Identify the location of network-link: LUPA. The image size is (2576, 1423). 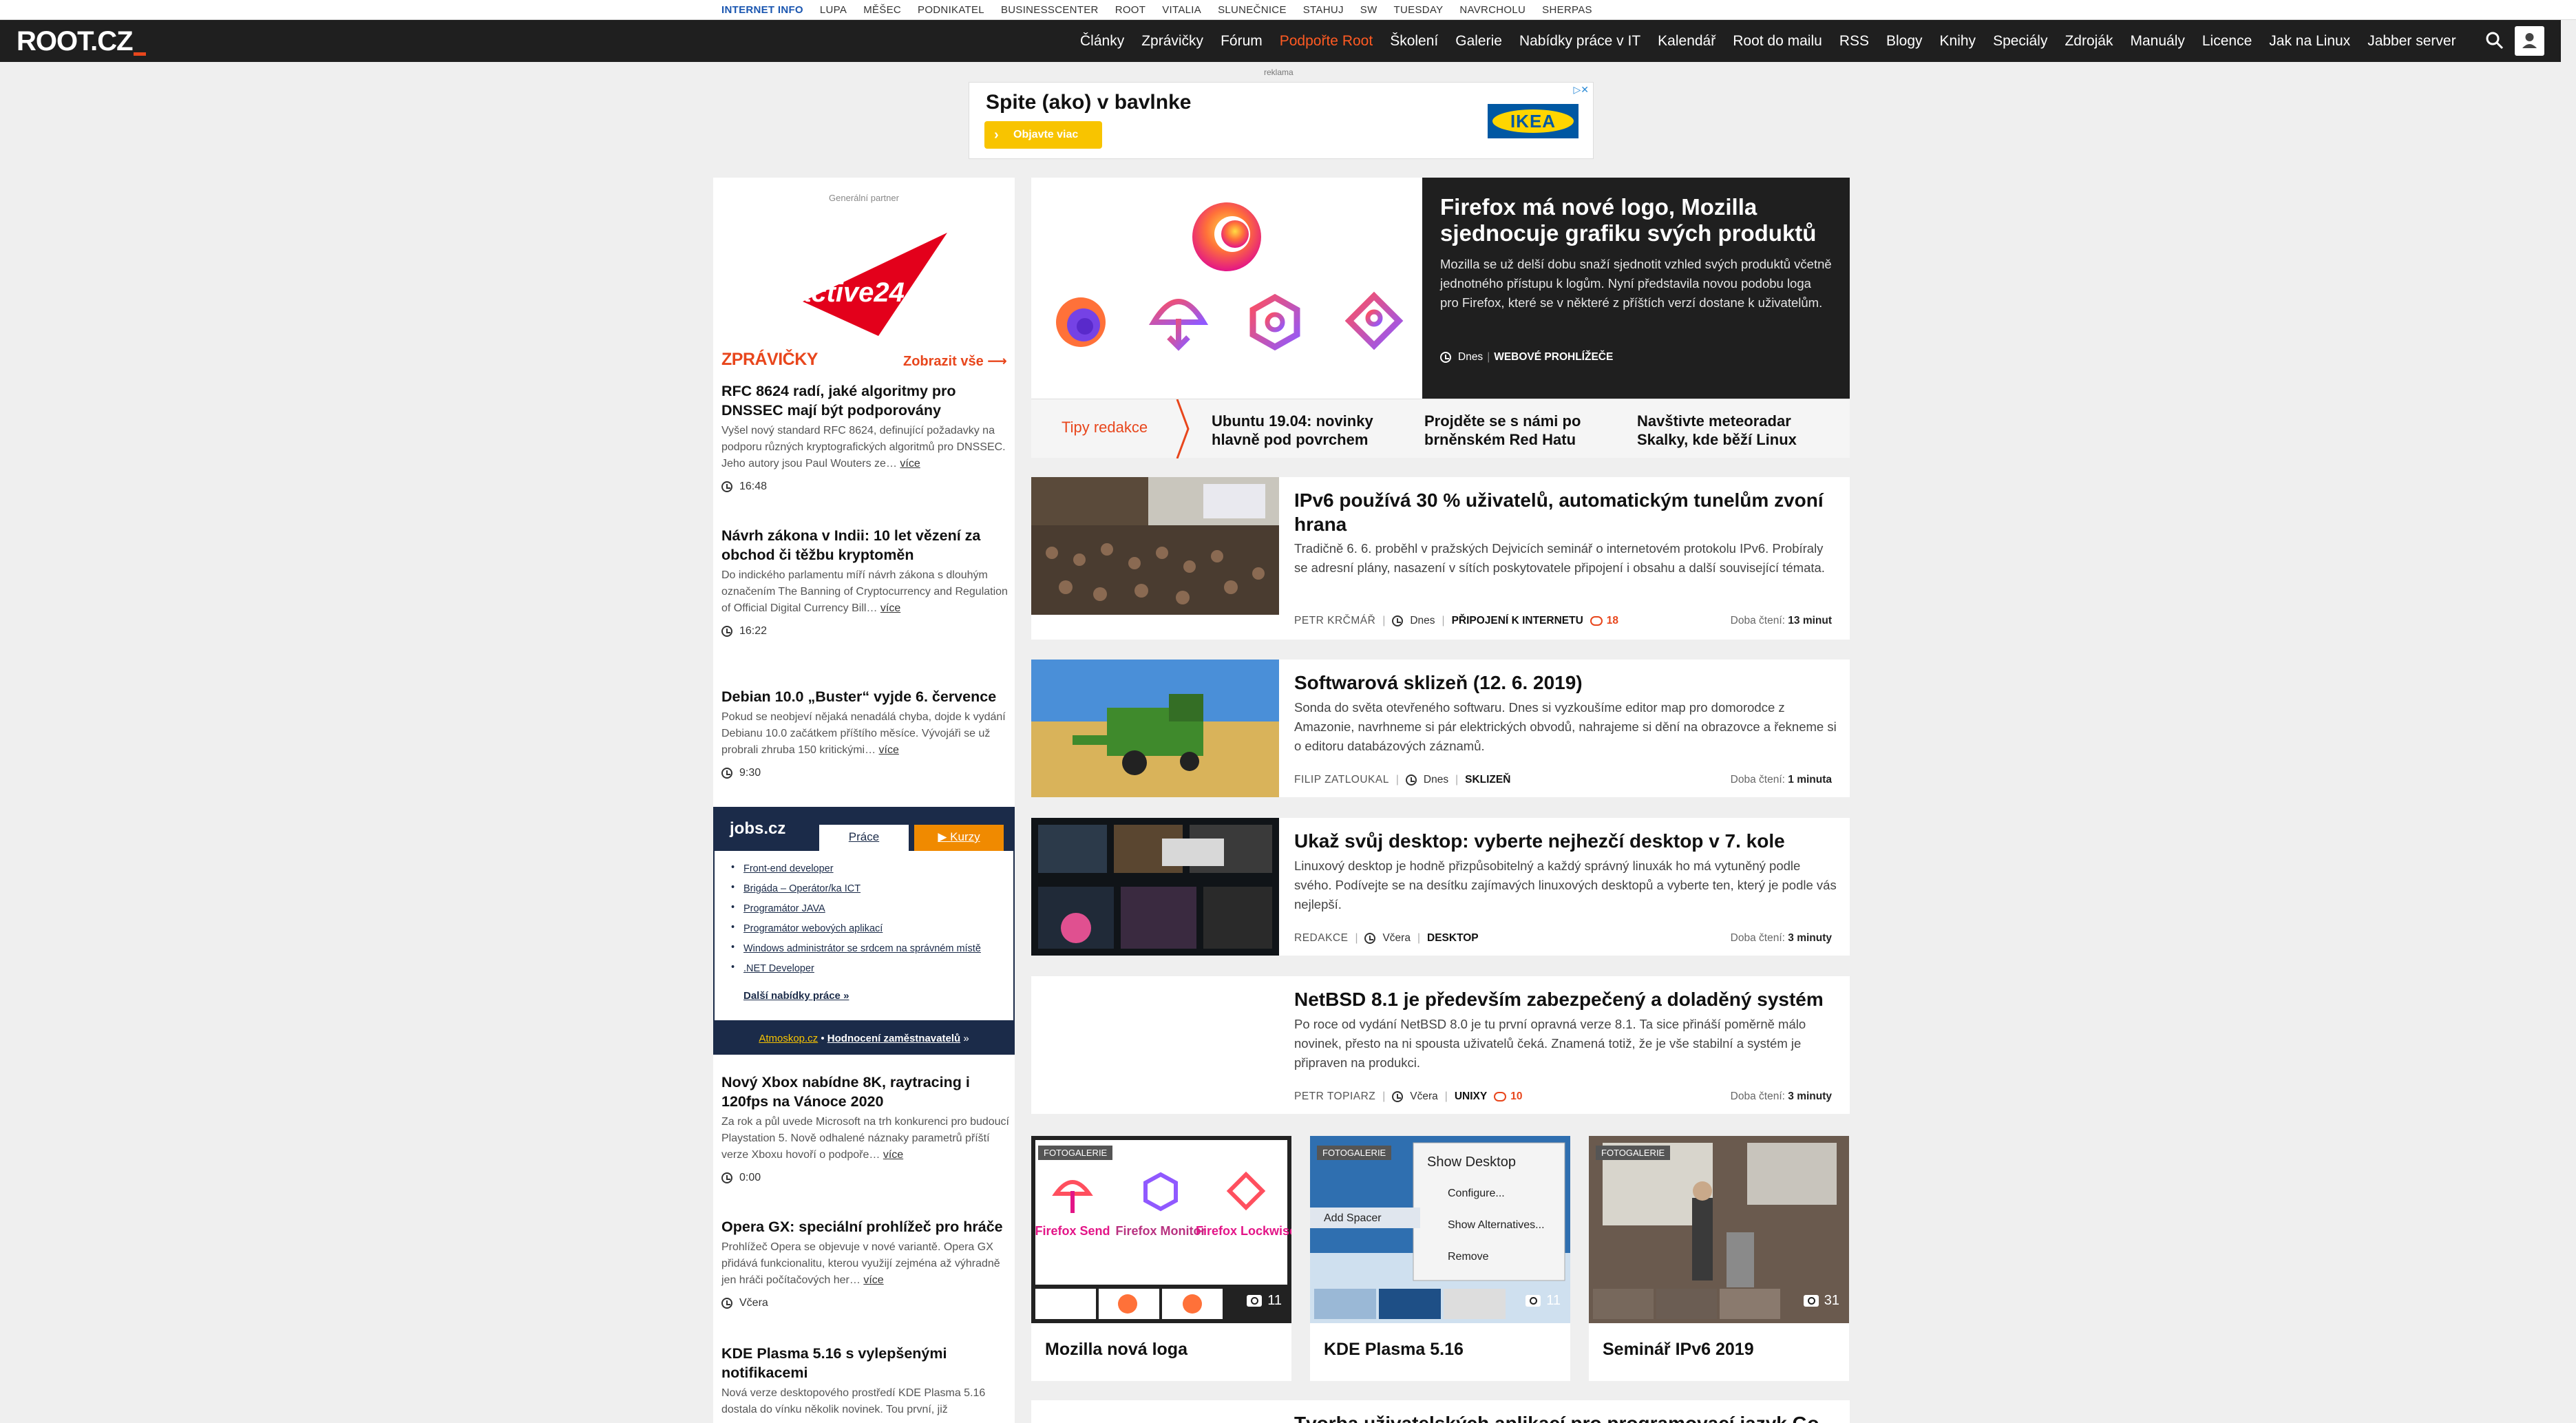
(834, 10).